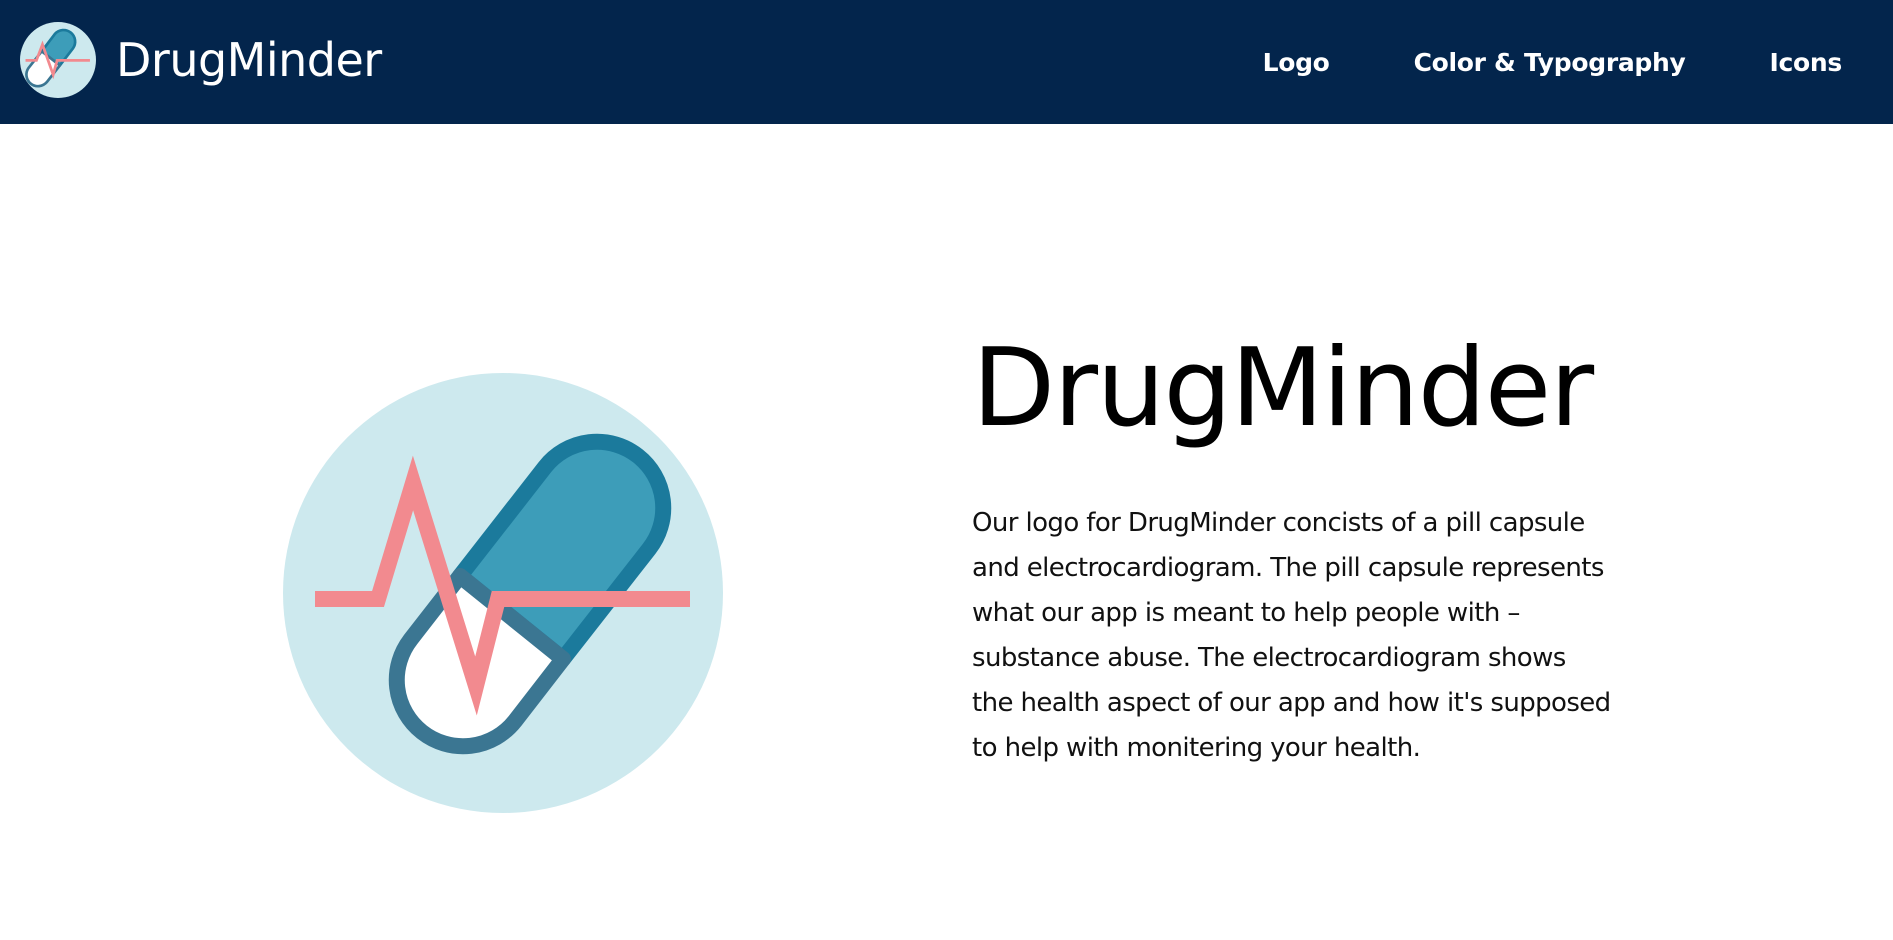  What do you see at coordinates (1550, 62) in the screenshot?
I see `nav-link-color-typography: Color & Typography` at bounding box center [1550, 62].